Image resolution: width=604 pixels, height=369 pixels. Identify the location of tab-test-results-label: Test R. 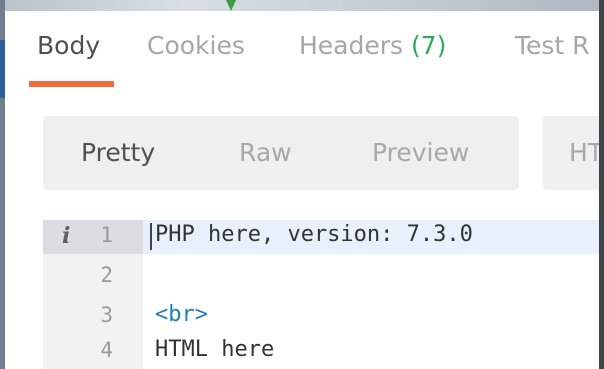
(552, 45).